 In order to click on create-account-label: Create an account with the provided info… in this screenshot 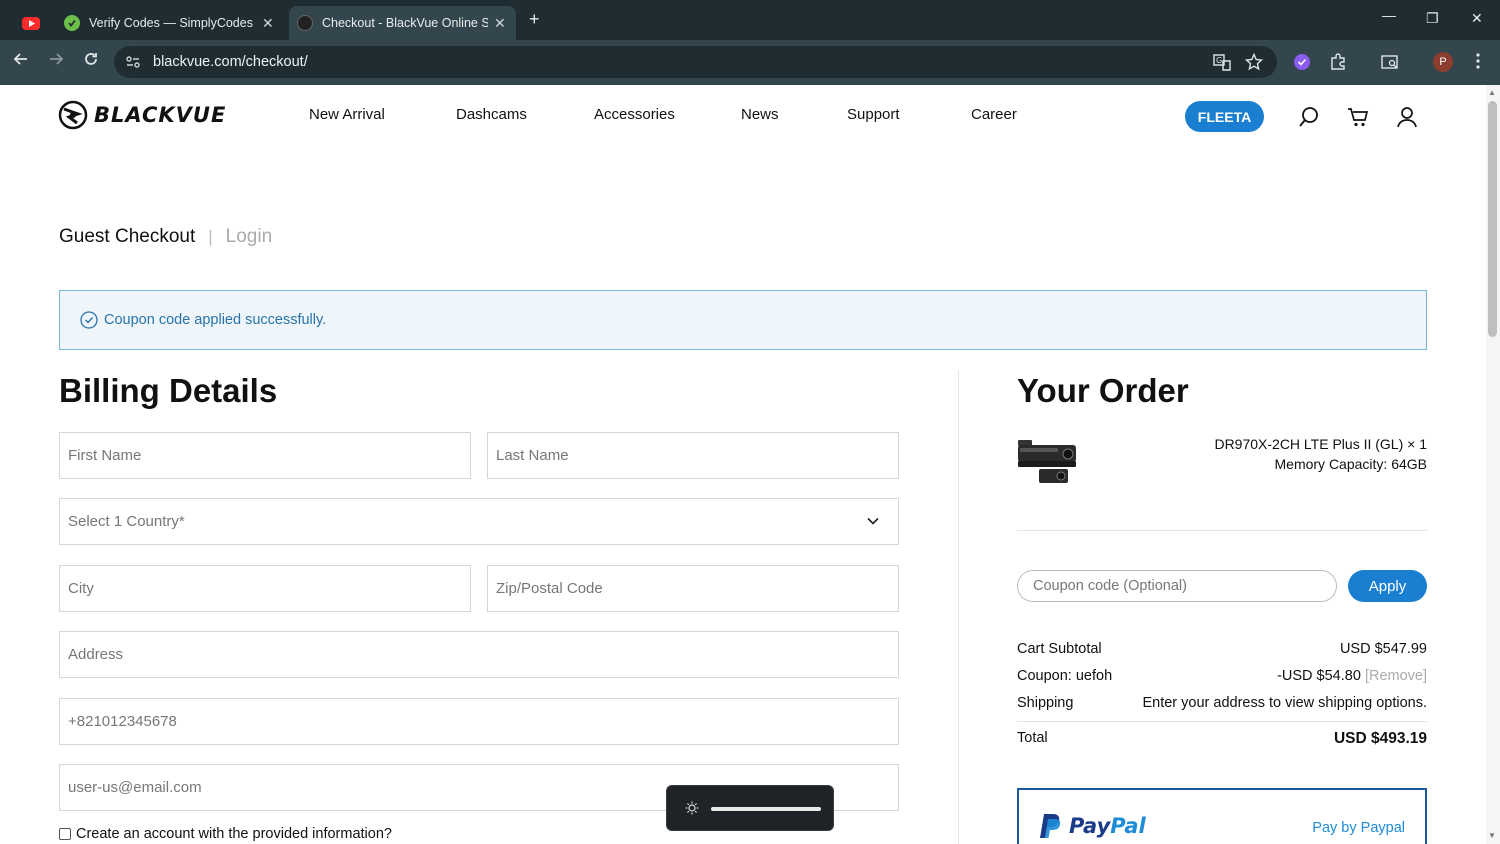, I will do `click(234, 834)`.